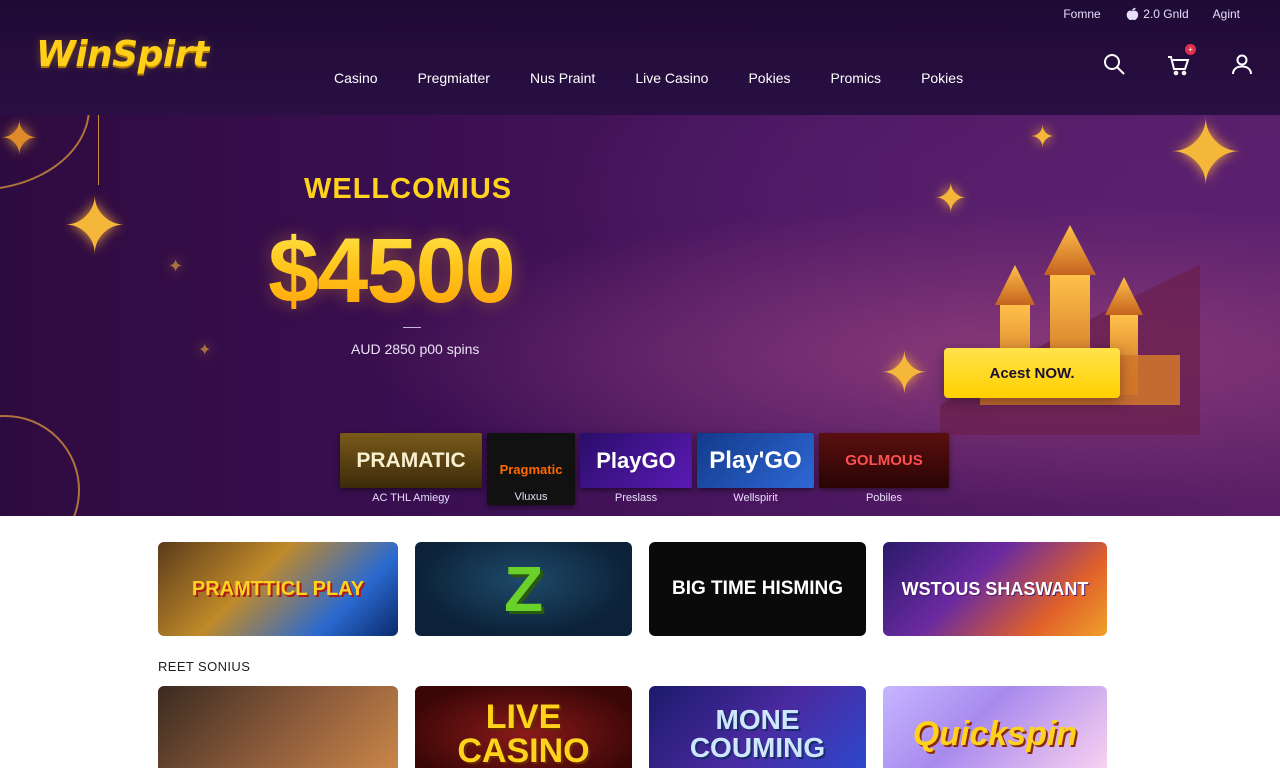 This screenshot has width=1280, height=768. What do you see at coordinates (769, 78) in the screenshot?
I see `nav-pokies: Pokies` at bounding box center [769, 78].